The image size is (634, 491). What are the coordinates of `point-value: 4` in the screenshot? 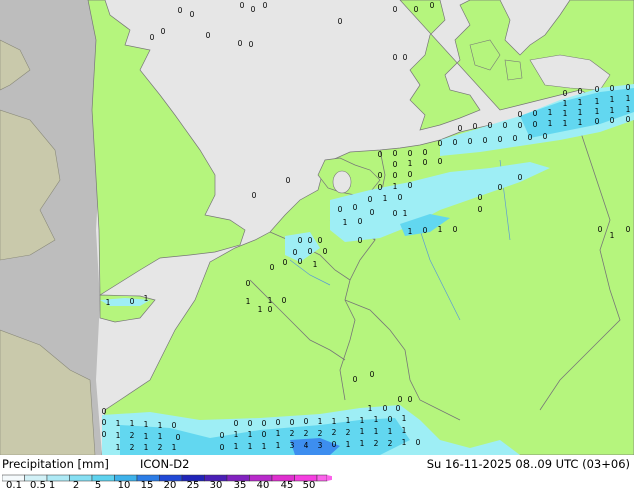 It's located at (306, 445).